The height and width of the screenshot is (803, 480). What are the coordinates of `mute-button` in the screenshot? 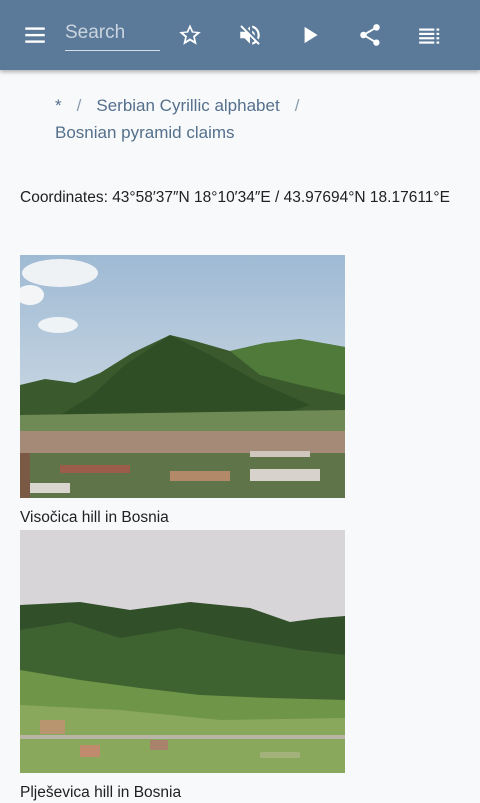 It's located at (250, 35).